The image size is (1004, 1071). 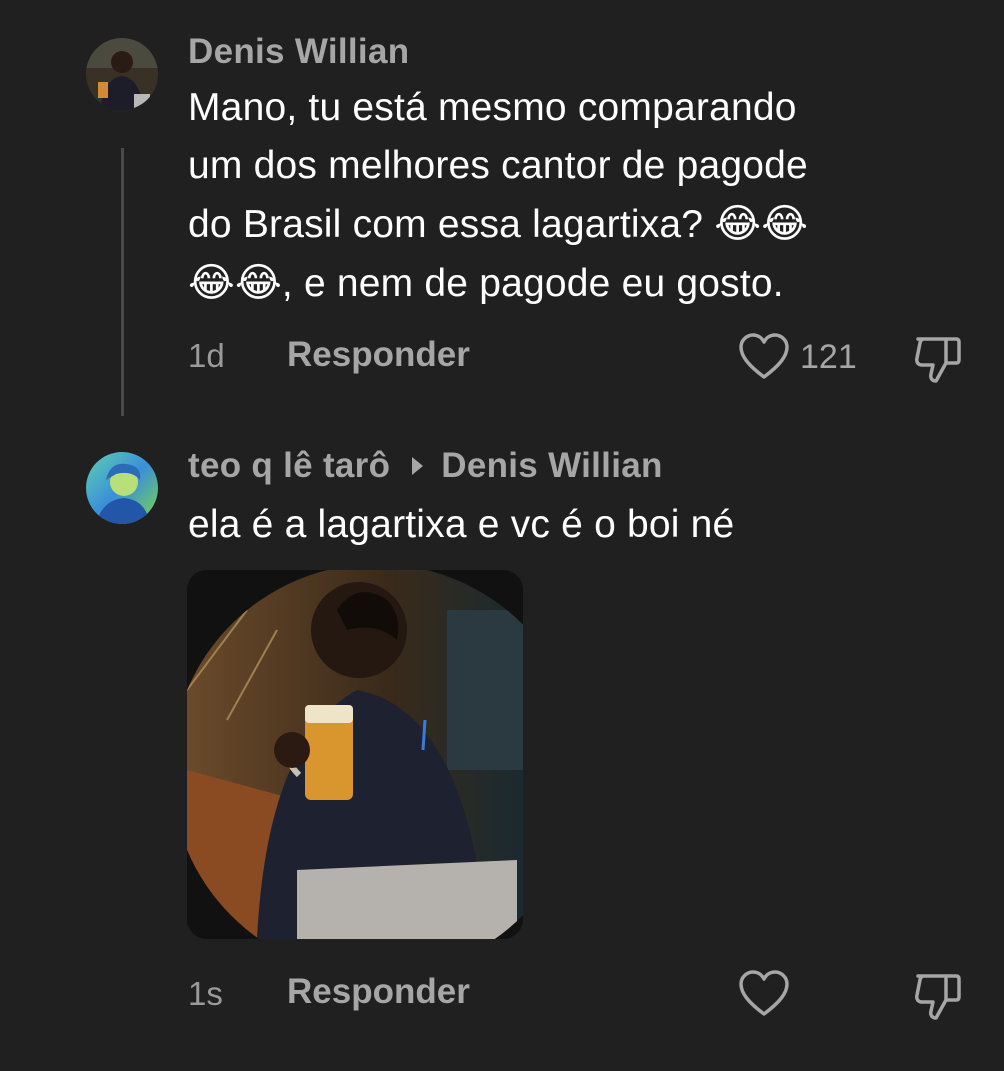 I want to click on comment-author-name: teo q lê tarô, so click(x=289, y=465).